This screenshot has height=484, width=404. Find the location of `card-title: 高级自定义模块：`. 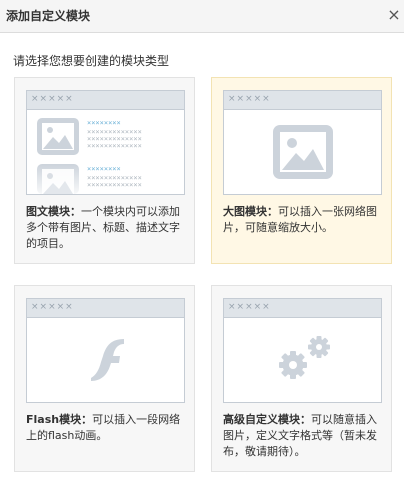

card-title: 高级自定义模块： is located at coordinates (267, 419).